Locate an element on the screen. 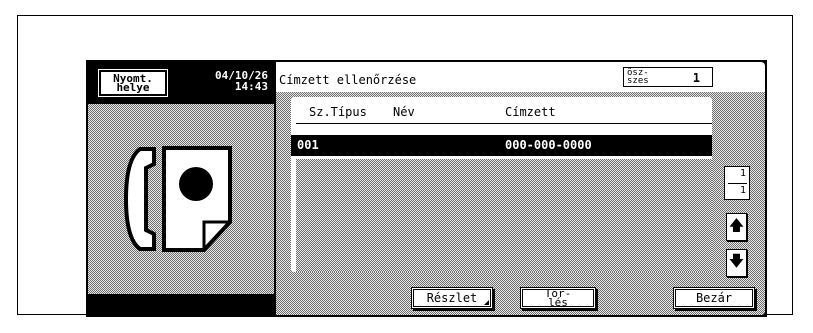  page-separator is located at coordinates (737, 183).